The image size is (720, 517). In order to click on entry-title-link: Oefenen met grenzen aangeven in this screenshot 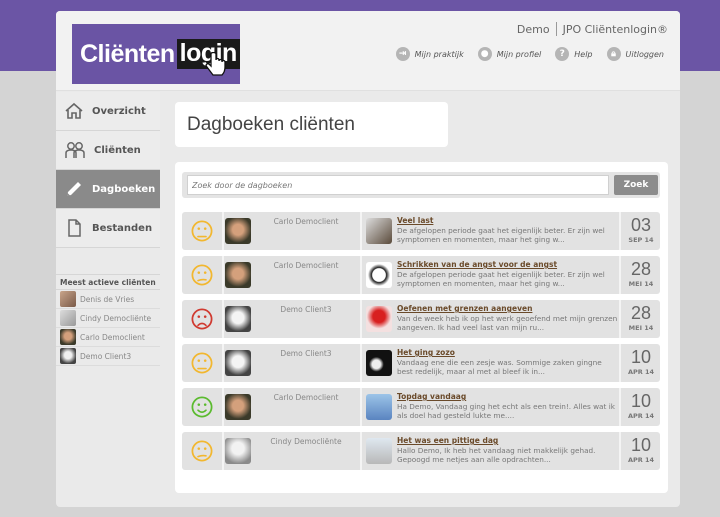, I will do `click(464, 308)`.